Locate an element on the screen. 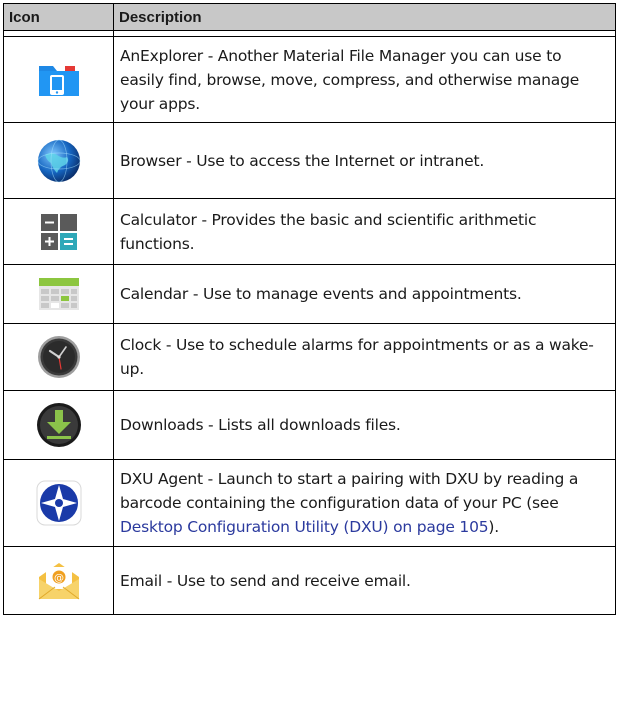 This screenshot has width=620, height=719. clock-icon is located at coordinates (59, 357).